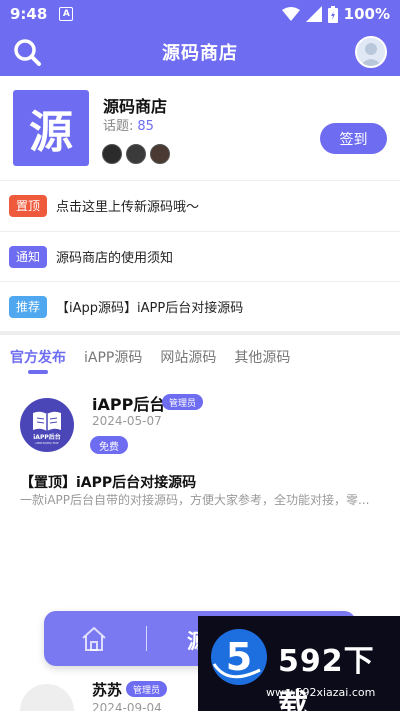 This screenshot has height=711, width=400. Describe the element at coordinates (262, 356) in the screenshot. I see `tab-other-source: 其他源码` at that location.